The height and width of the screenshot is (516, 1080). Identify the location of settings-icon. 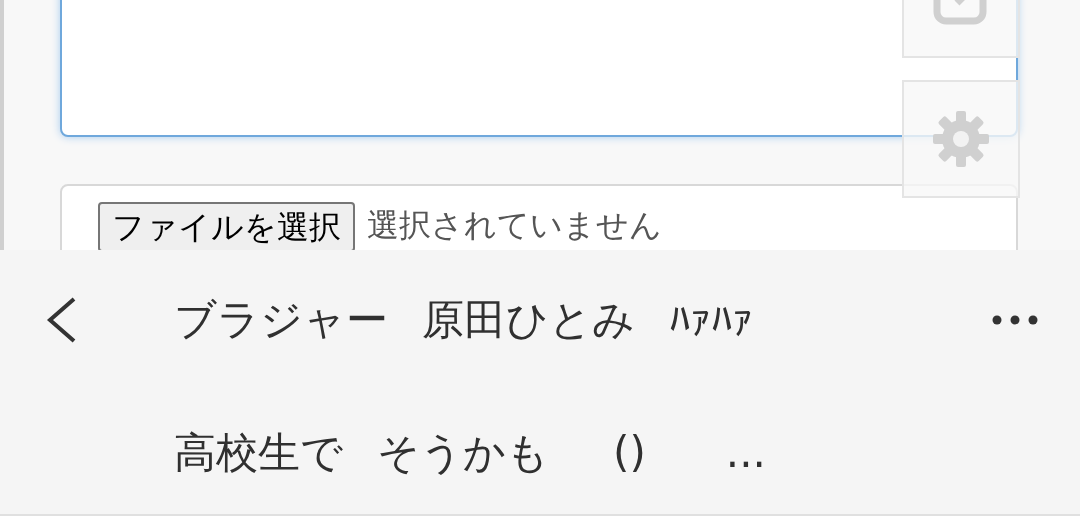
(961, 139).